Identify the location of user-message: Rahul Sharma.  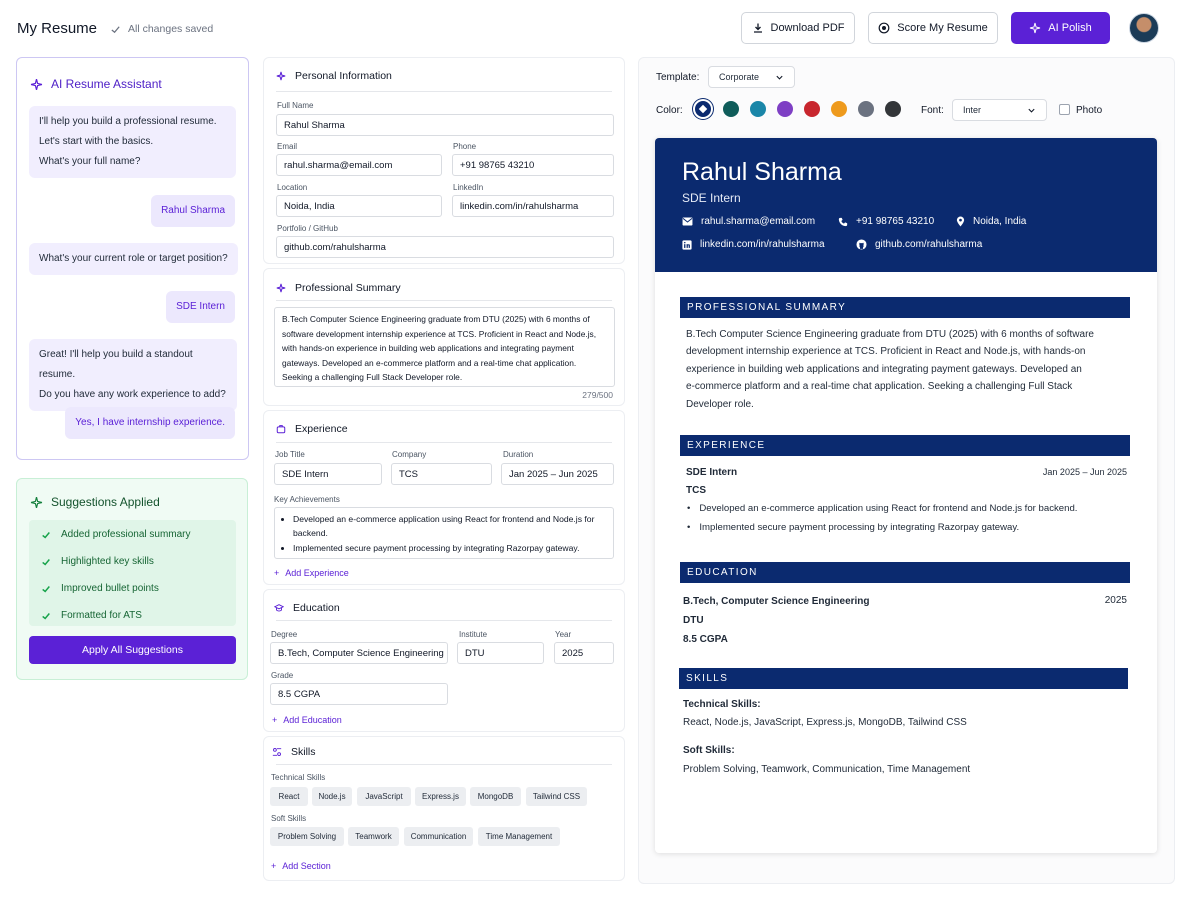
(193, 211).